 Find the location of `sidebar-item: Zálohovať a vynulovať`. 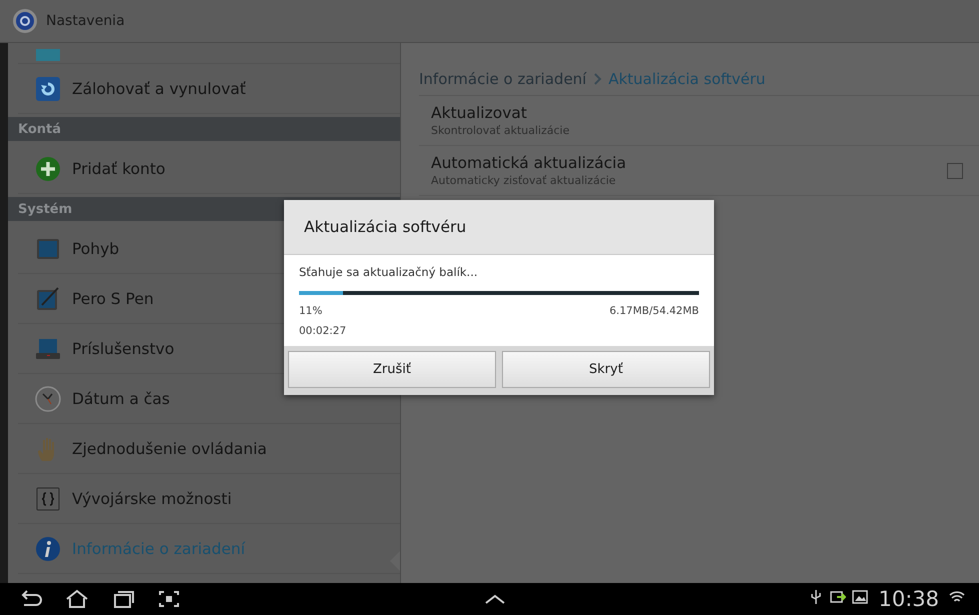

sidebar-item: Zálohovať a vynulovať is located at coordinates (209, 89).